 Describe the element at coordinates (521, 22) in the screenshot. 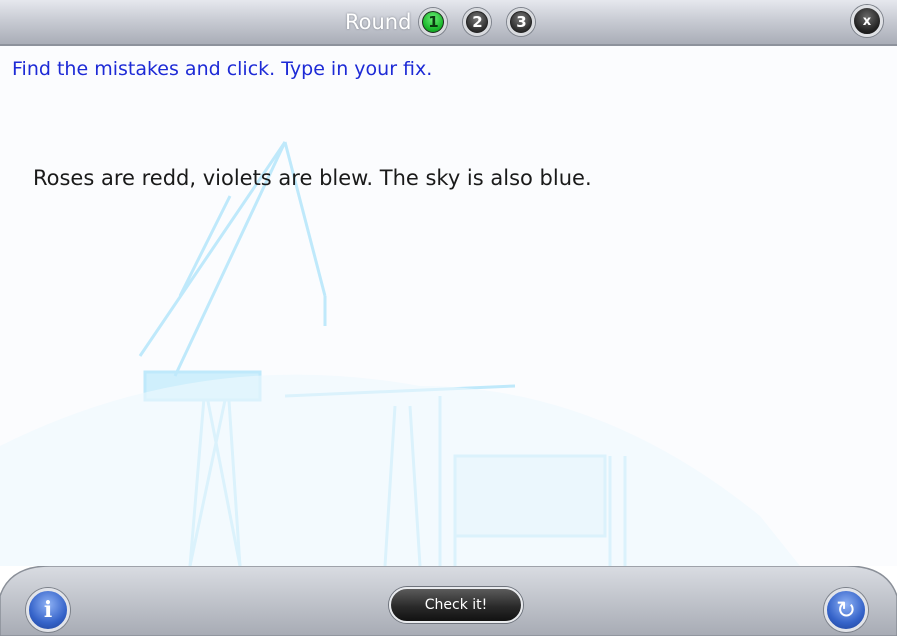

I see `round-3-button: 3` at that location.